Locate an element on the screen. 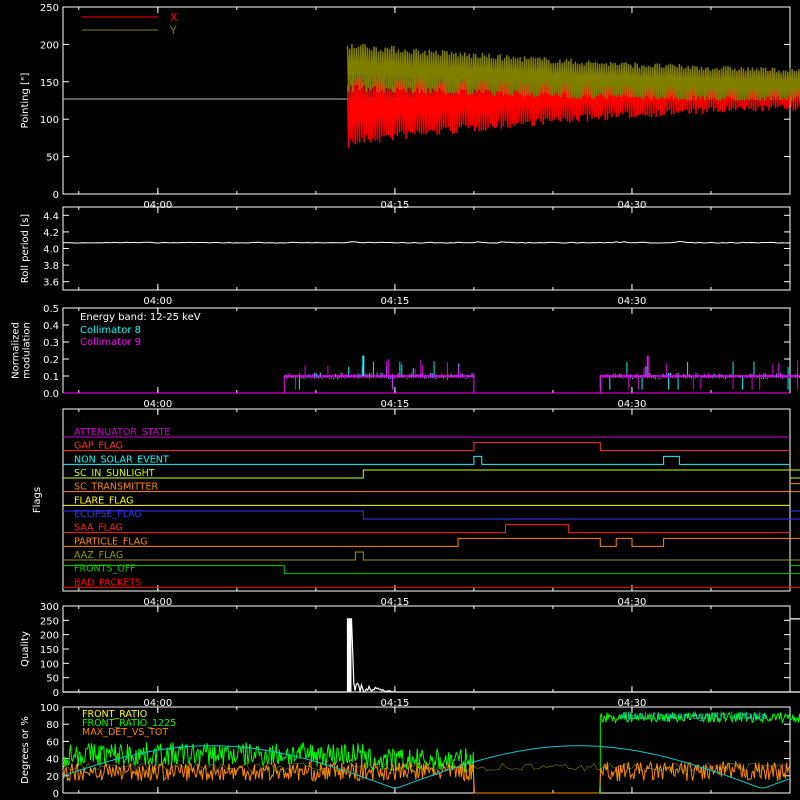 The image size is (800, 800). y-axis-label: Pointing ["] is located at coordinates (25, 100).